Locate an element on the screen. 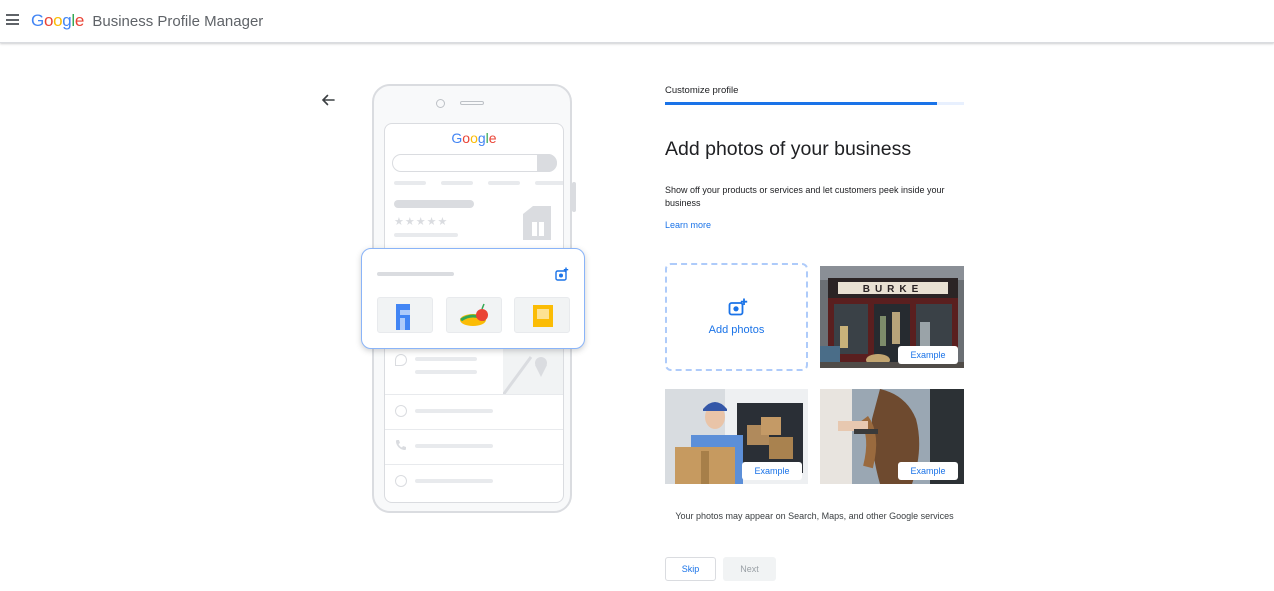 The width and height of the screenshot is (1274, 591). mini-search-icon is located at coordinates (547, 163).